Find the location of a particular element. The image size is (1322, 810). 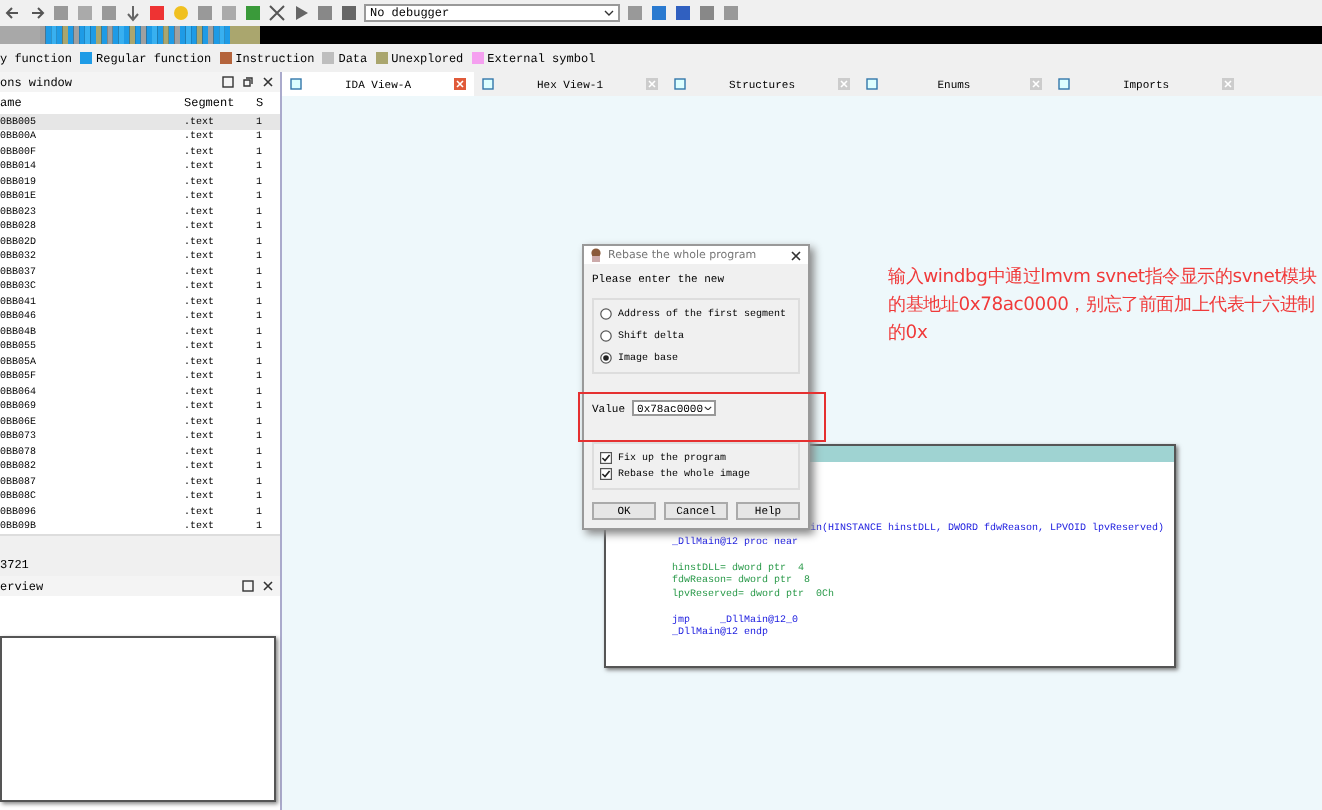

stop-icon is located at coordinates (349, 13).